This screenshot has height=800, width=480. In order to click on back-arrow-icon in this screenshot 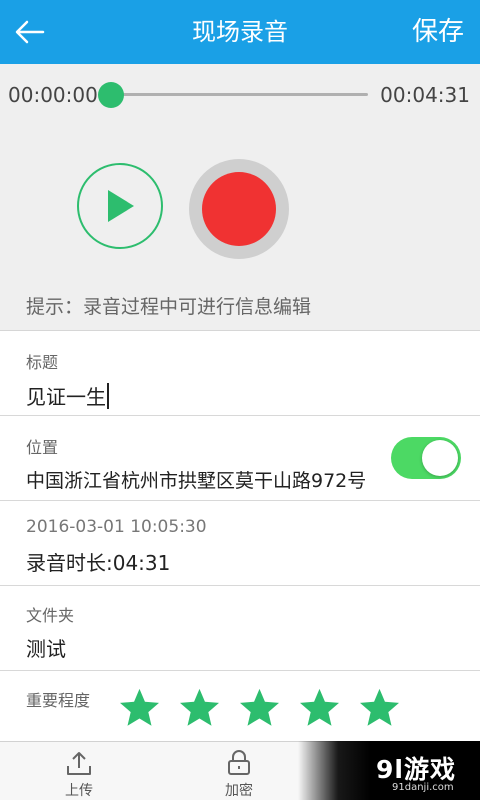, I will do `click(30, 32)`.